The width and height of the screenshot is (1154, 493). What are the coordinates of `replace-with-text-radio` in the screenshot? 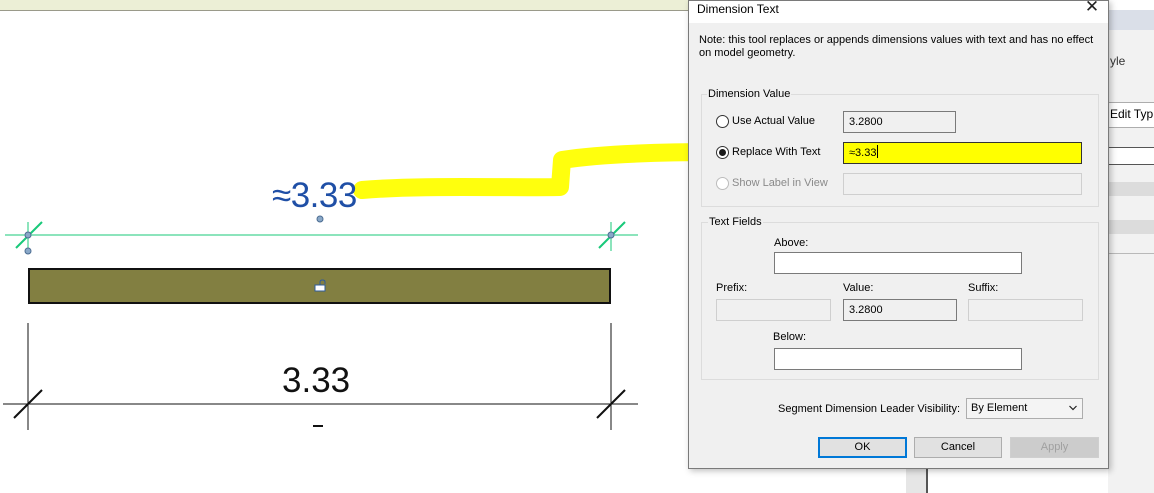 It's located at (722, 152).